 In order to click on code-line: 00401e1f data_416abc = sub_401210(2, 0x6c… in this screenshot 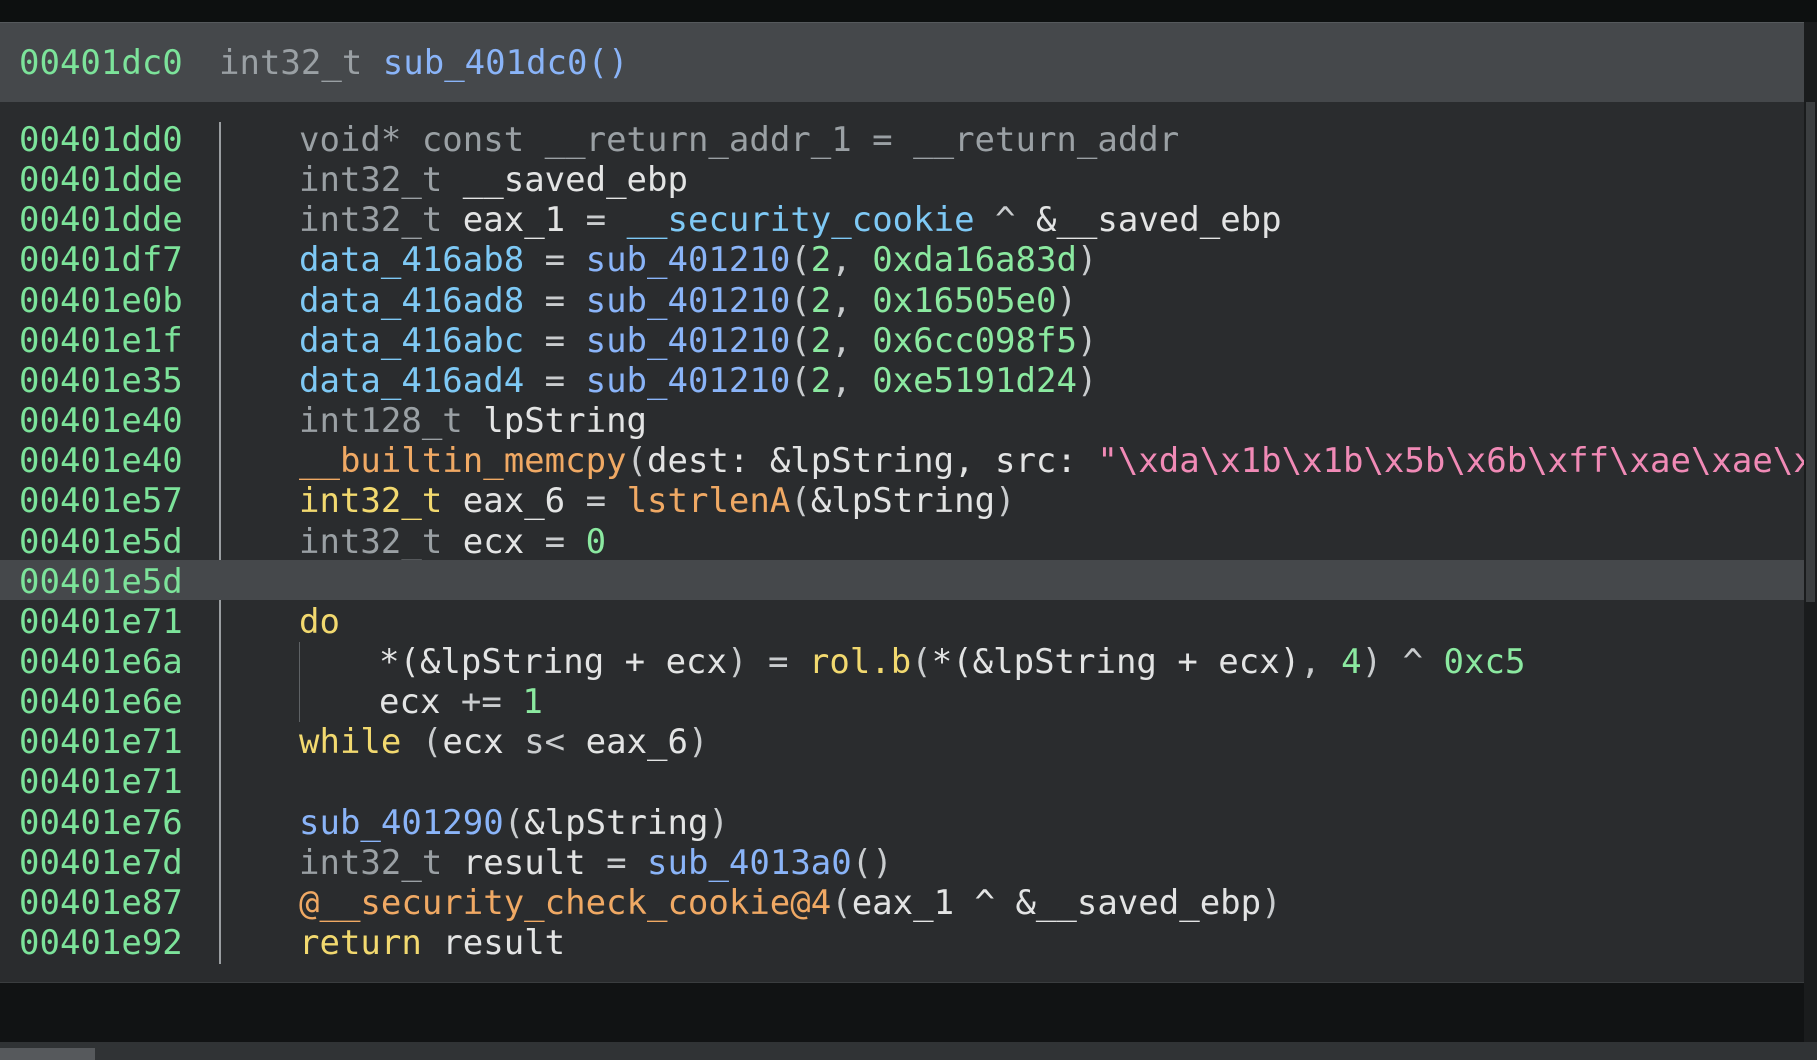, I will do `click(902, 340)`.